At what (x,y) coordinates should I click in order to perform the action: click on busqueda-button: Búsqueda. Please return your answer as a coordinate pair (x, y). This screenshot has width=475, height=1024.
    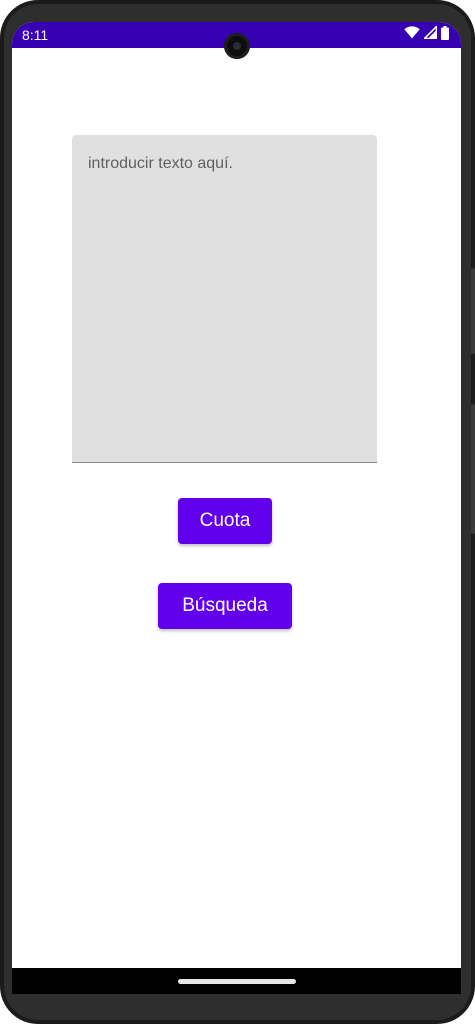
    Looking at the image, I should click on (225, 606).